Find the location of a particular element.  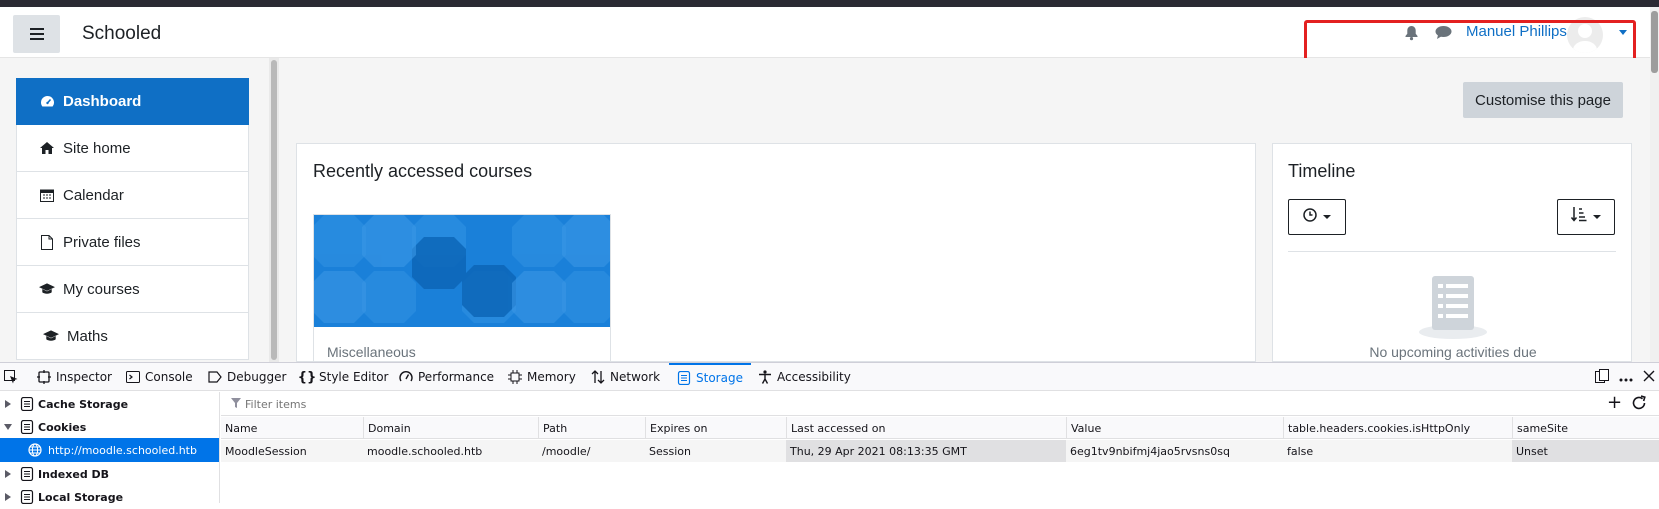

tree-item-cache-storage: Cache Storage is located at coordinates (109, 404).